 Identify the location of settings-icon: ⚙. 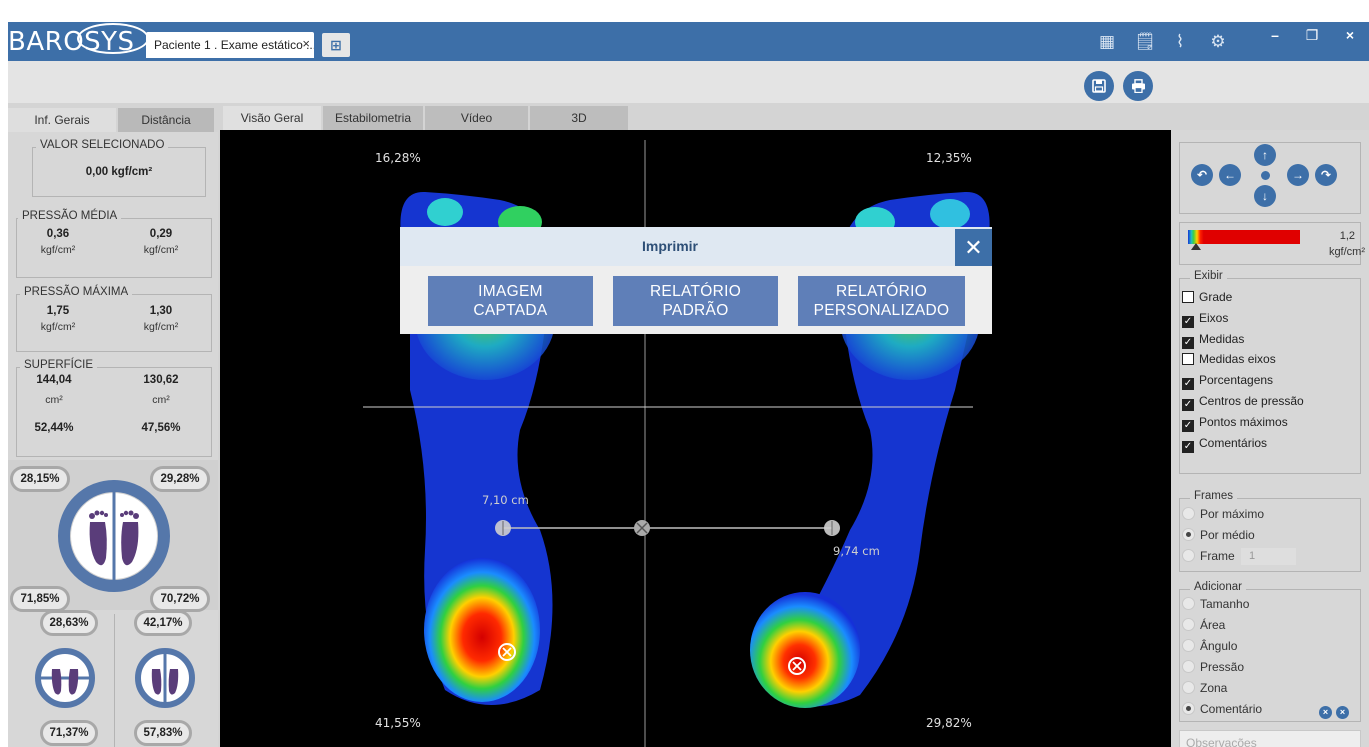
(1218, 42).